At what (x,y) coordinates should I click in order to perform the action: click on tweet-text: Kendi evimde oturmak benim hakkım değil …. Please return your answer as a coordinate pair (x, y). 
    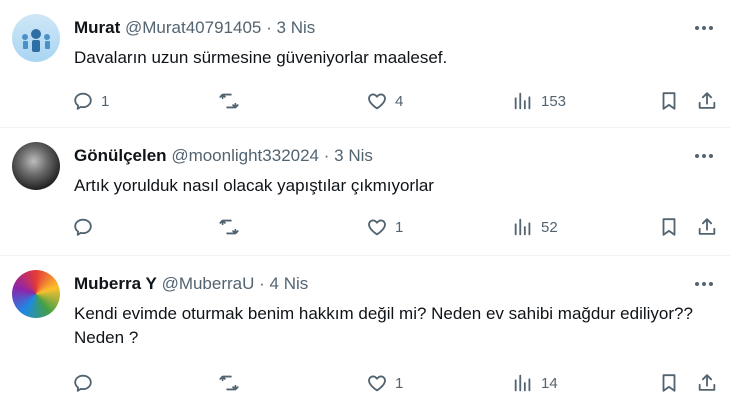
    Looking at the image, I should click on (383, 325).